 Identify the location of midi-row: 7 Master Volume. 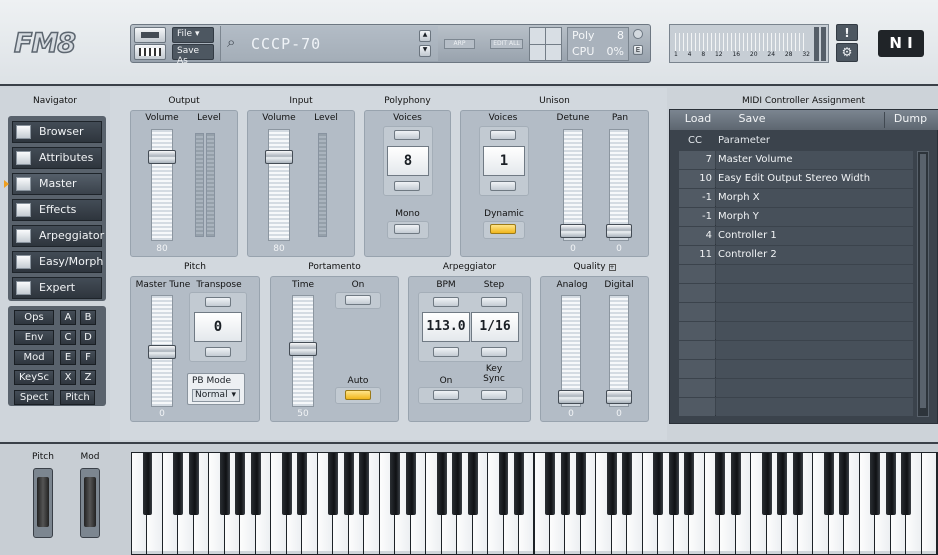
(796, 160).